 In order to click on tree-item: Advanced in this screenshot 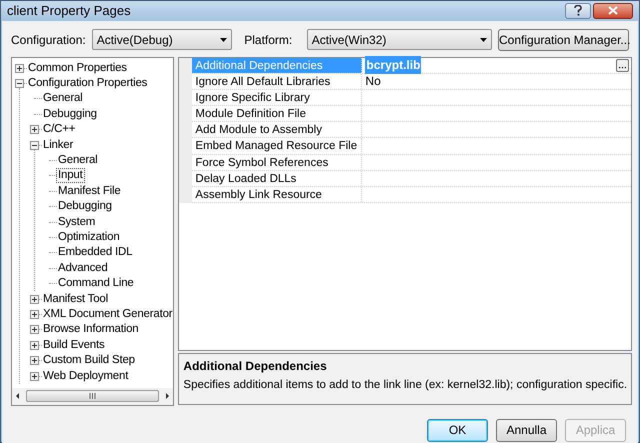, I will do `click(83, 268)`.